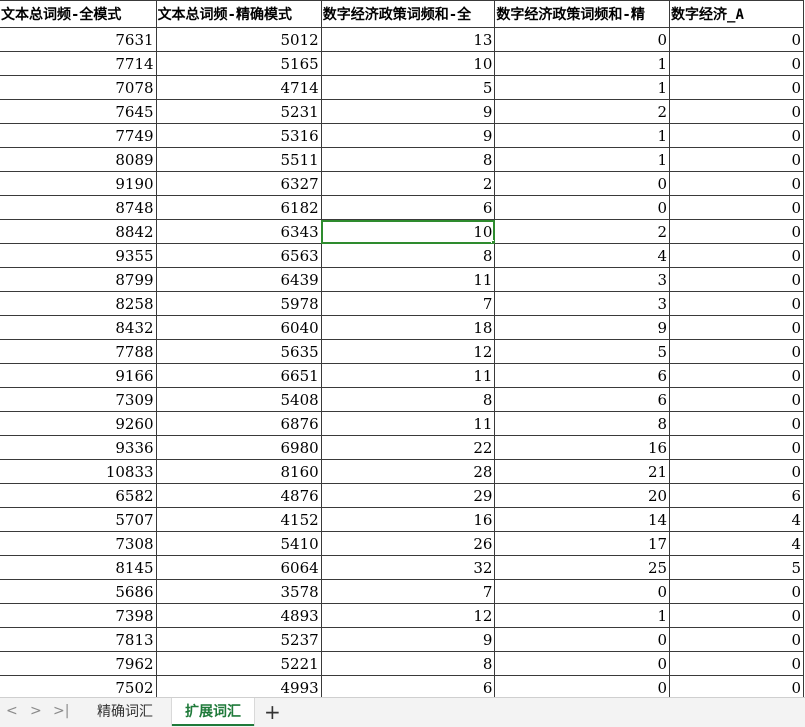 The image size is (805, 727). Describe the element at coordinates (238, 159) in the screenshot. I see `table-cell: 5511` at that location.